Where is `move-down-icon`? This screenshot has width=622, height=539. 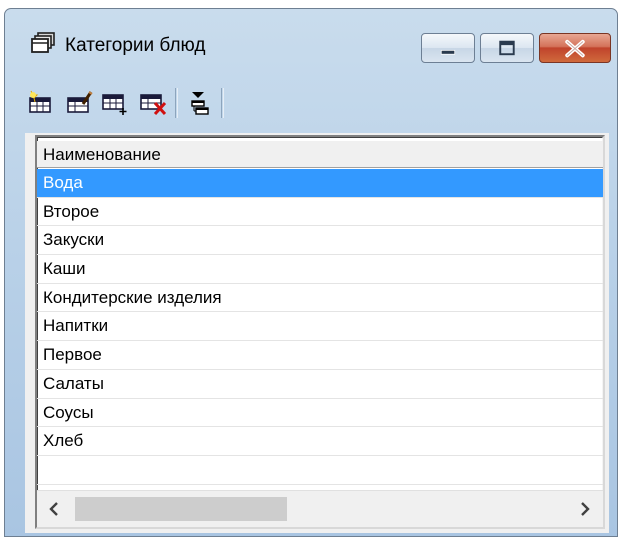 move-down-icon is located at coordinates (199, 103).